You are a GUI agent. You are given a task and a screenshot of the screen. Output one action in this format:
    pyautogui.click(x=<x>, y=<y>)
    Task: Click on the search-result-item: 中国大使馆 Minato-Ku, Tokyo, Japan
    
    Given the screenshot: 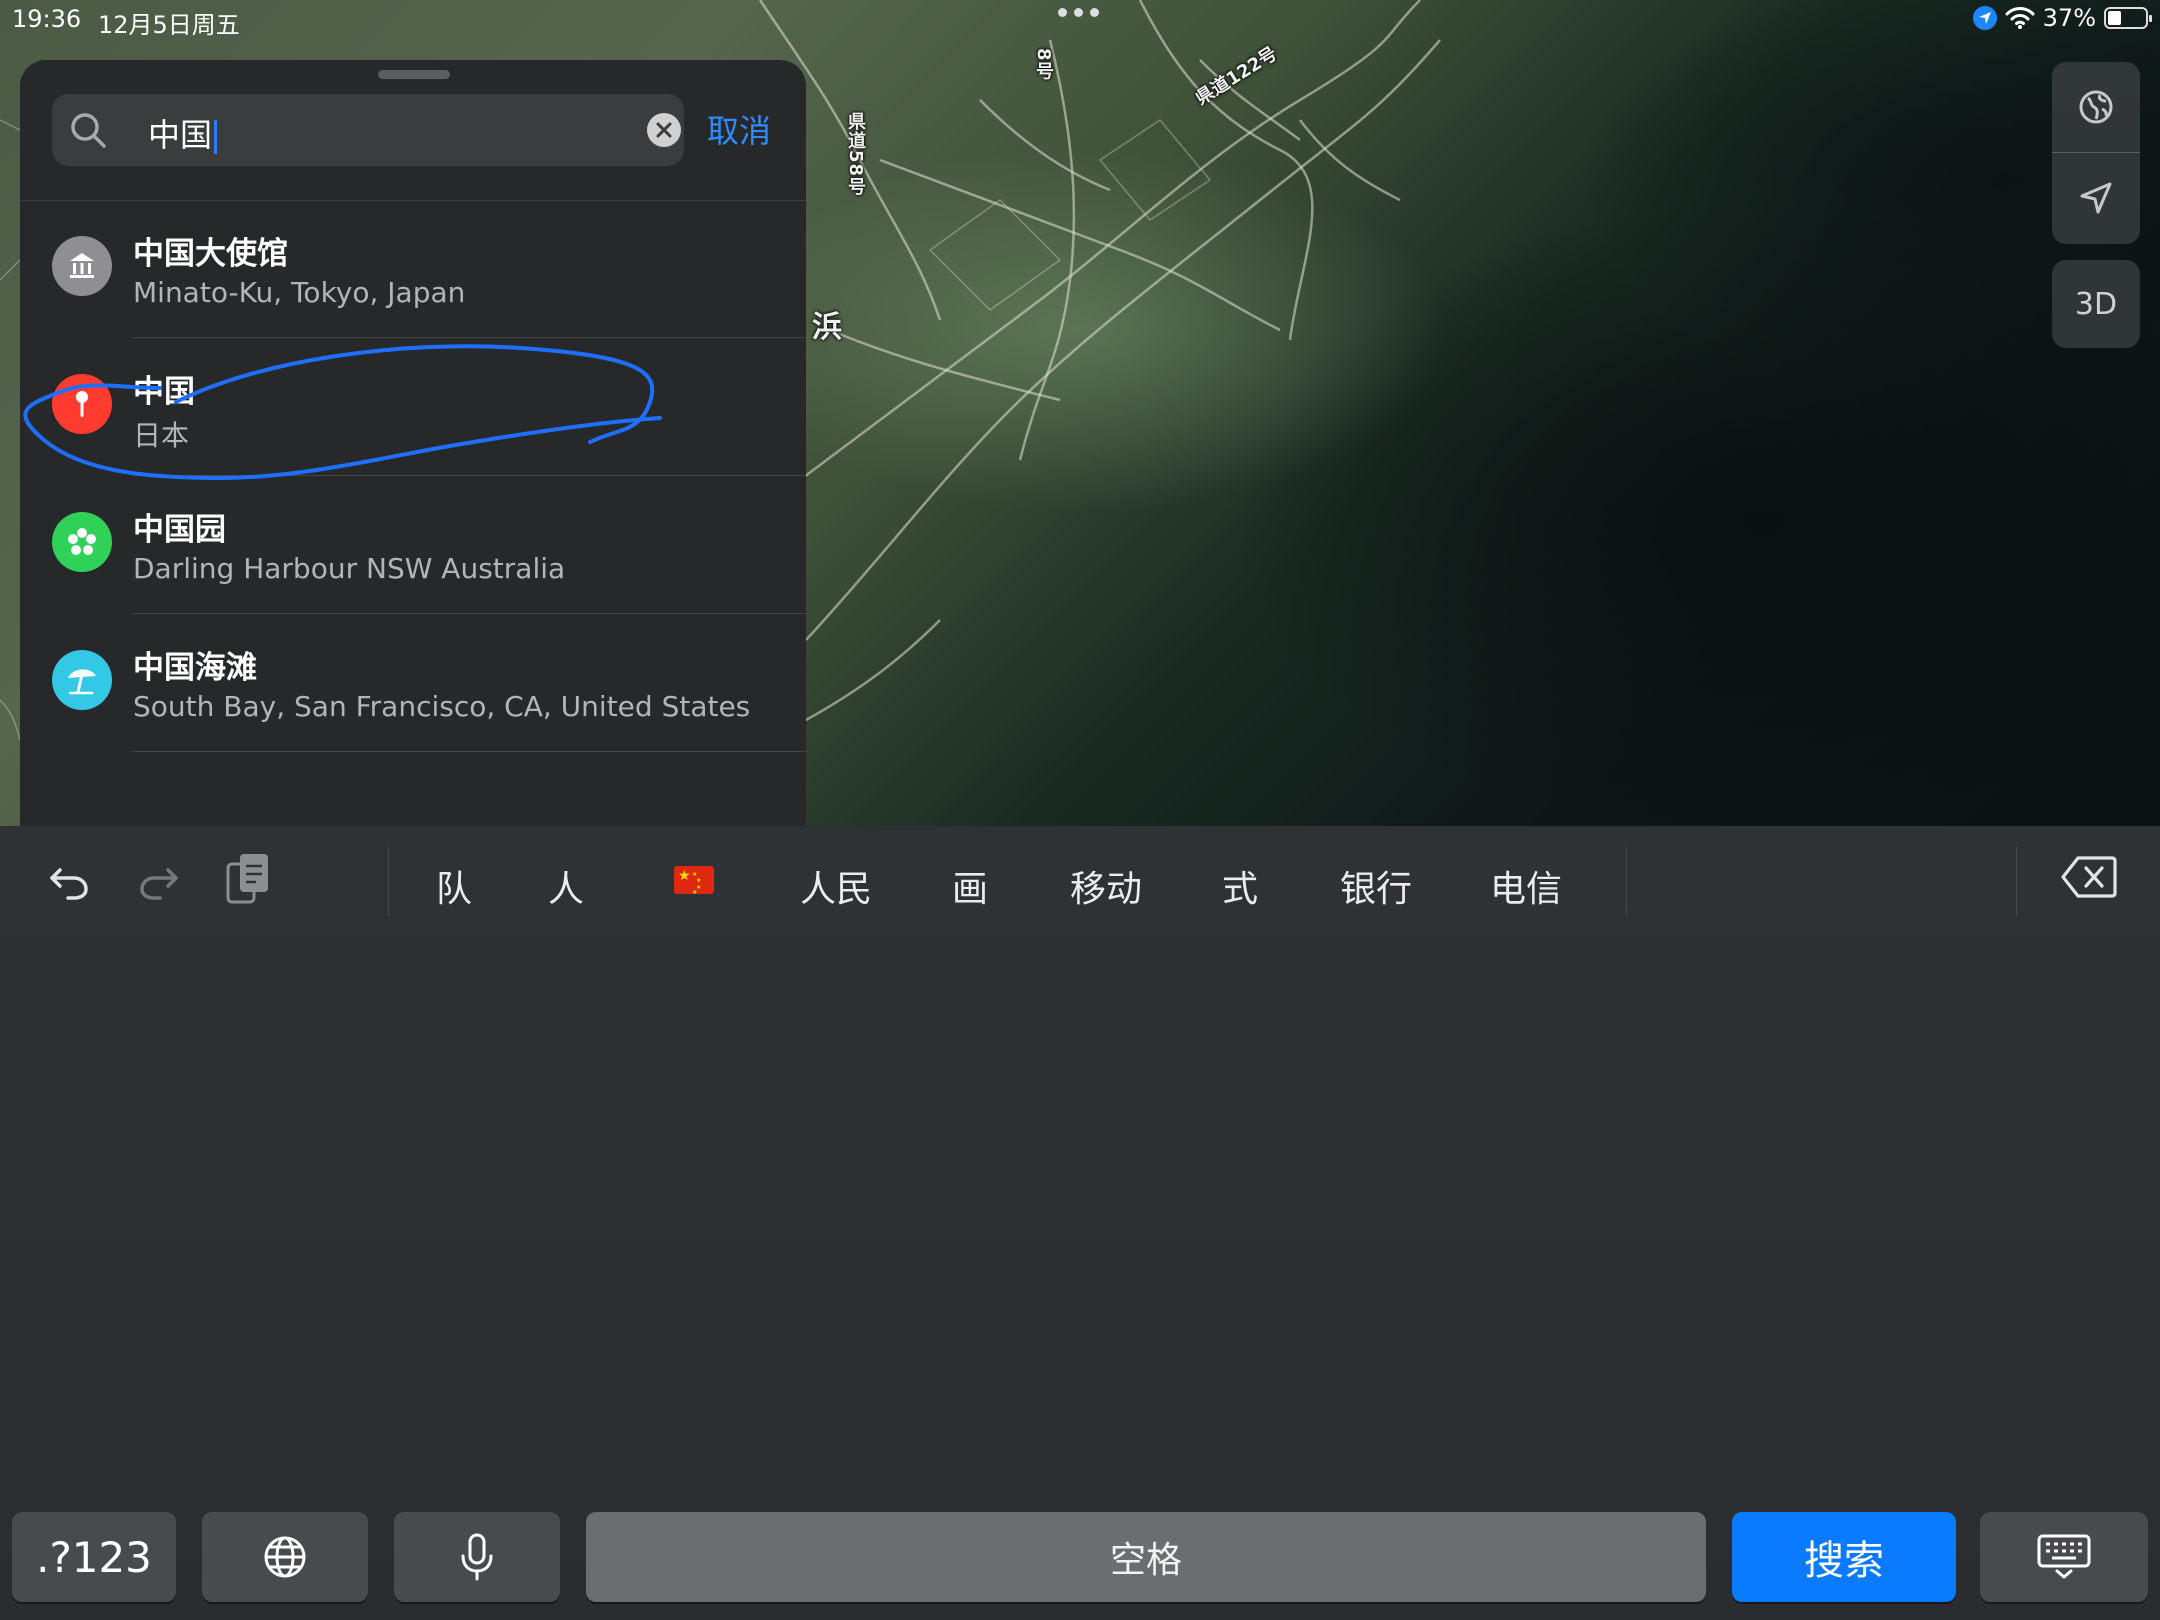 What is the action you would take?
    pyautogui.click(x=413, y=269)
    